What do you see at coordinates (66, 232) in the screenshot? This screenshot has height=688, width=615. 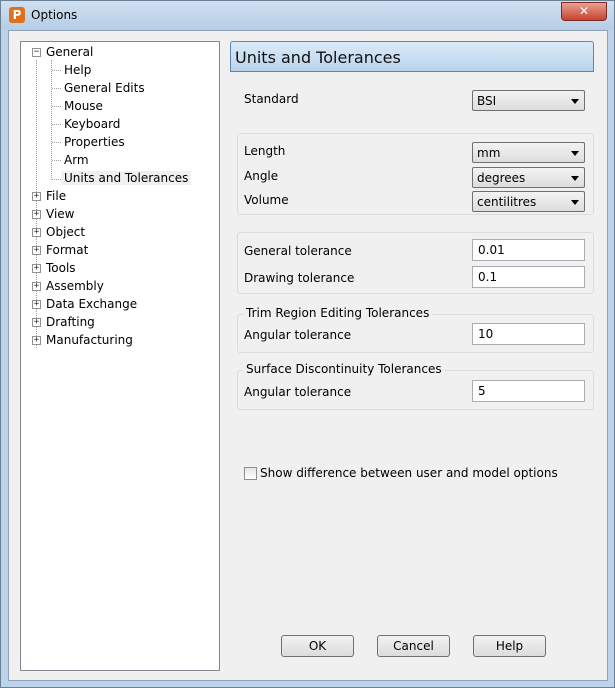 I see `tree-item-label: Object` at bounding box center [66, 232].